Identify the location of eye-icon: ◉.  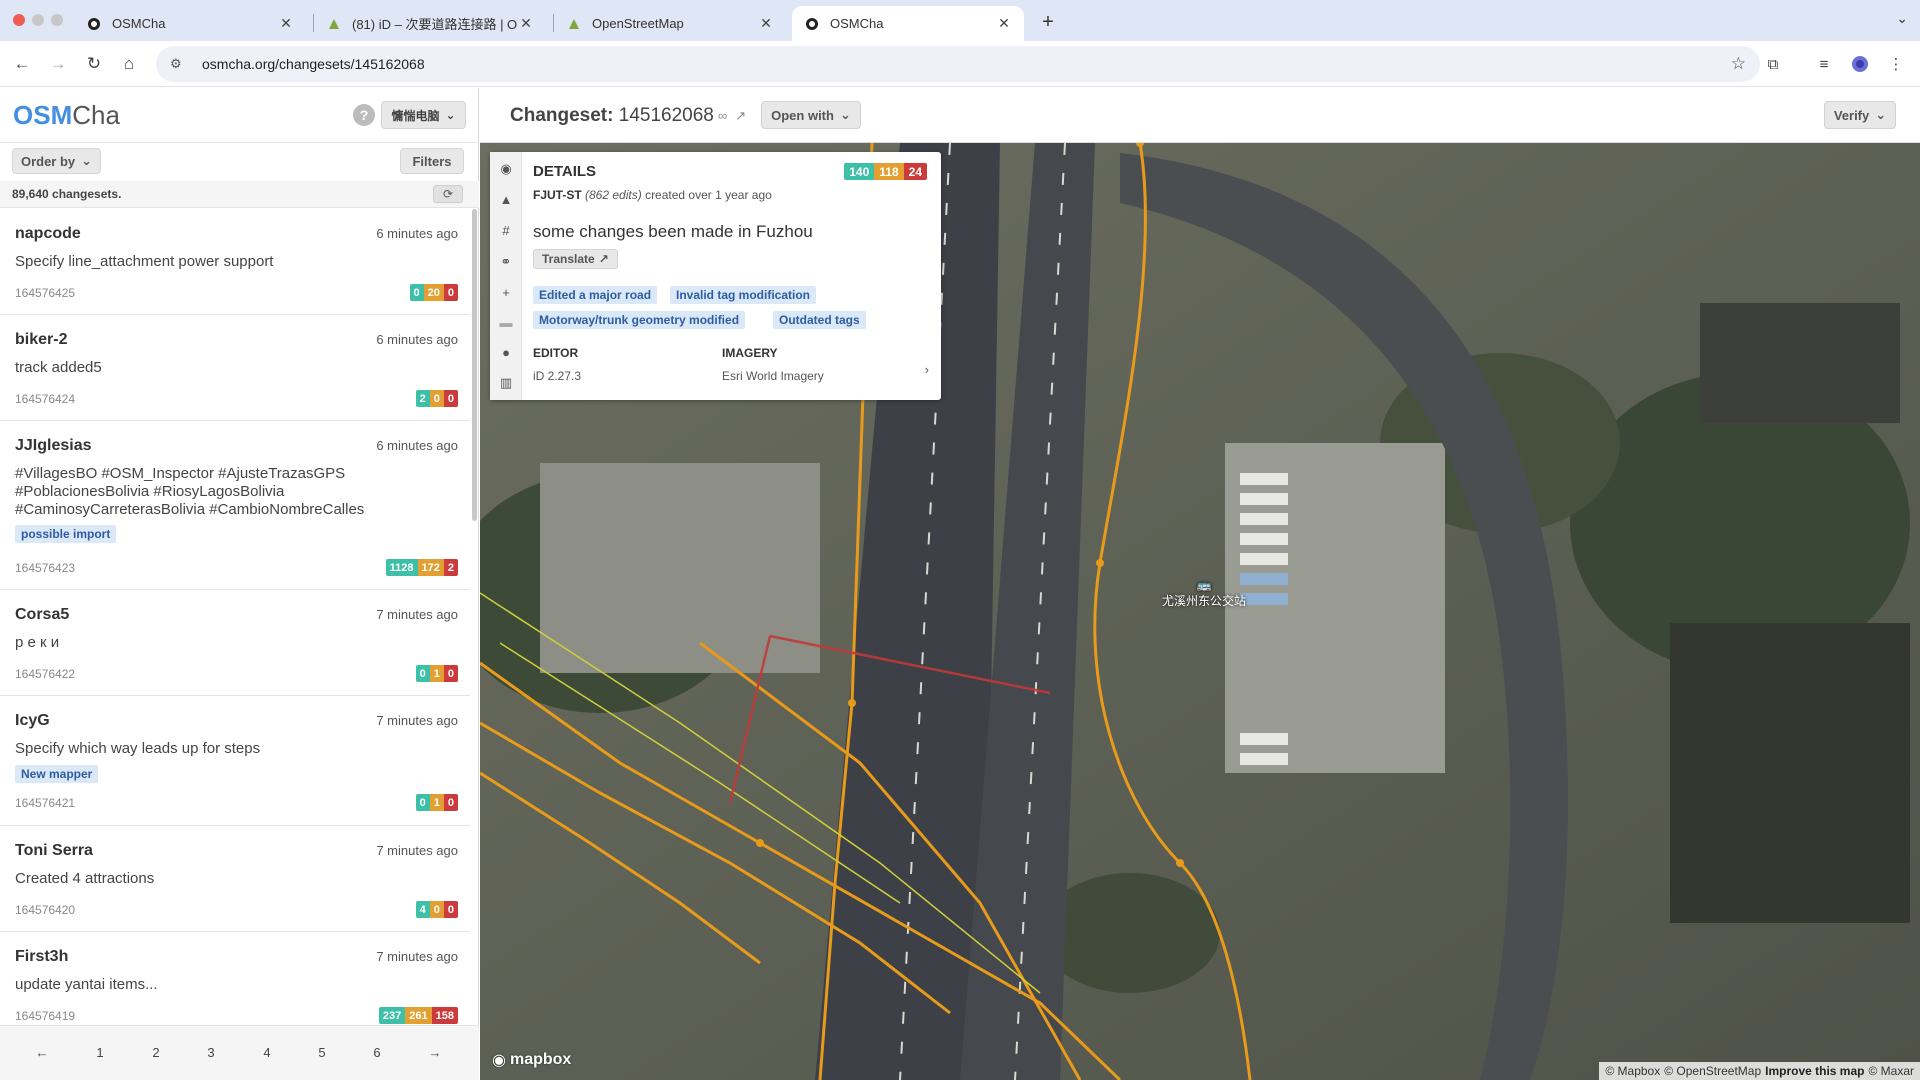
(506, 169).